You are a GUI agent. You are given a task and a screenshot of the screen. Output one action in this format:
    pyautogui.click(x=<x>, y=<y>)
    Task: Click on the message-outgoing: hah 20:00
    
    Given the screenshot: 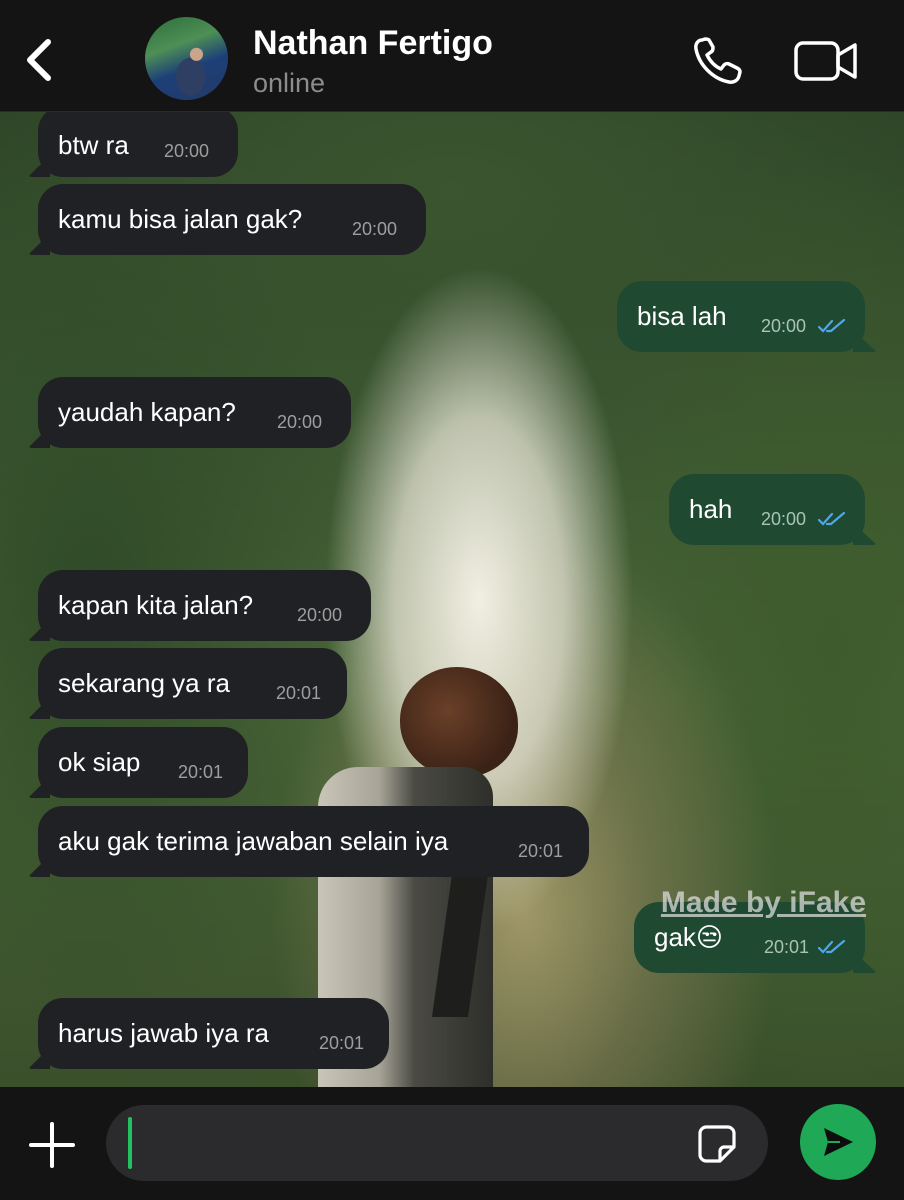 What is the action you would take?
    pyautogui.click(x=767, y=509)
    